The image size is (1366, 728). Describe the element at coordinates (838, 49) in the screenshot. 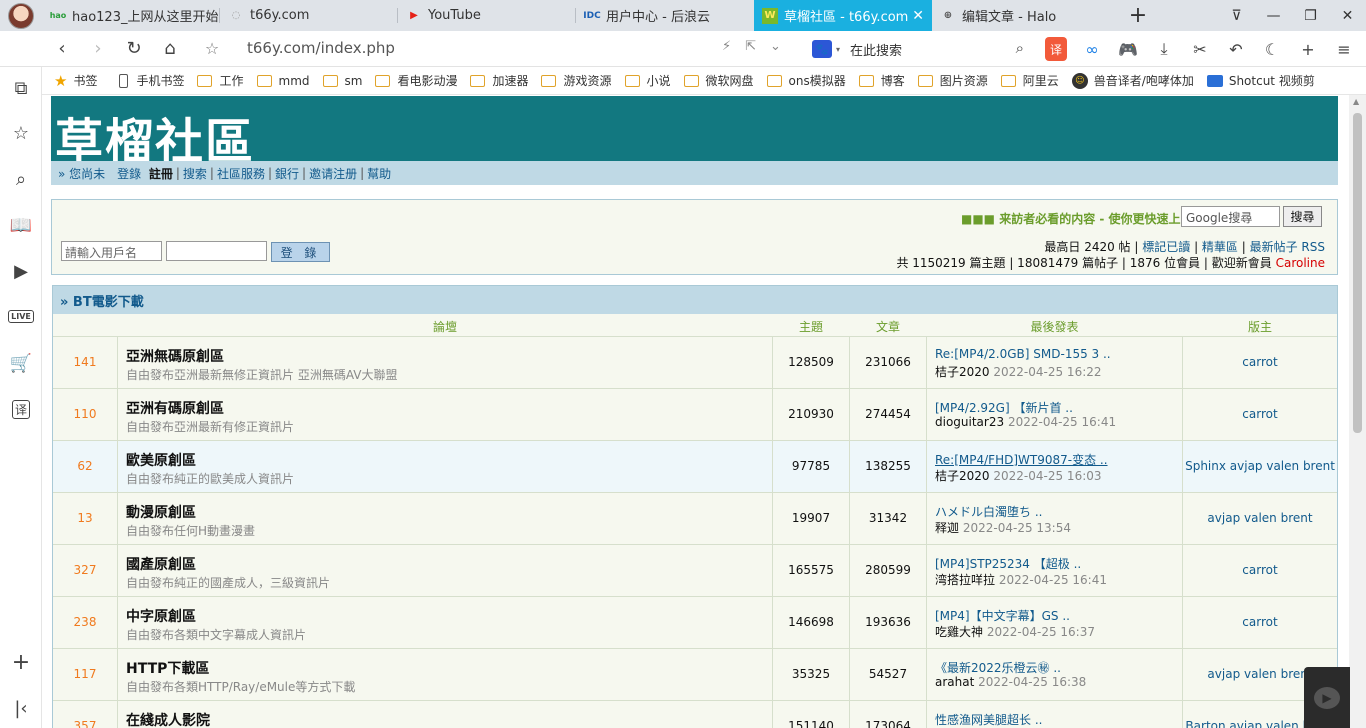

I see `engine-dropdown-icon: ▾` at that location.